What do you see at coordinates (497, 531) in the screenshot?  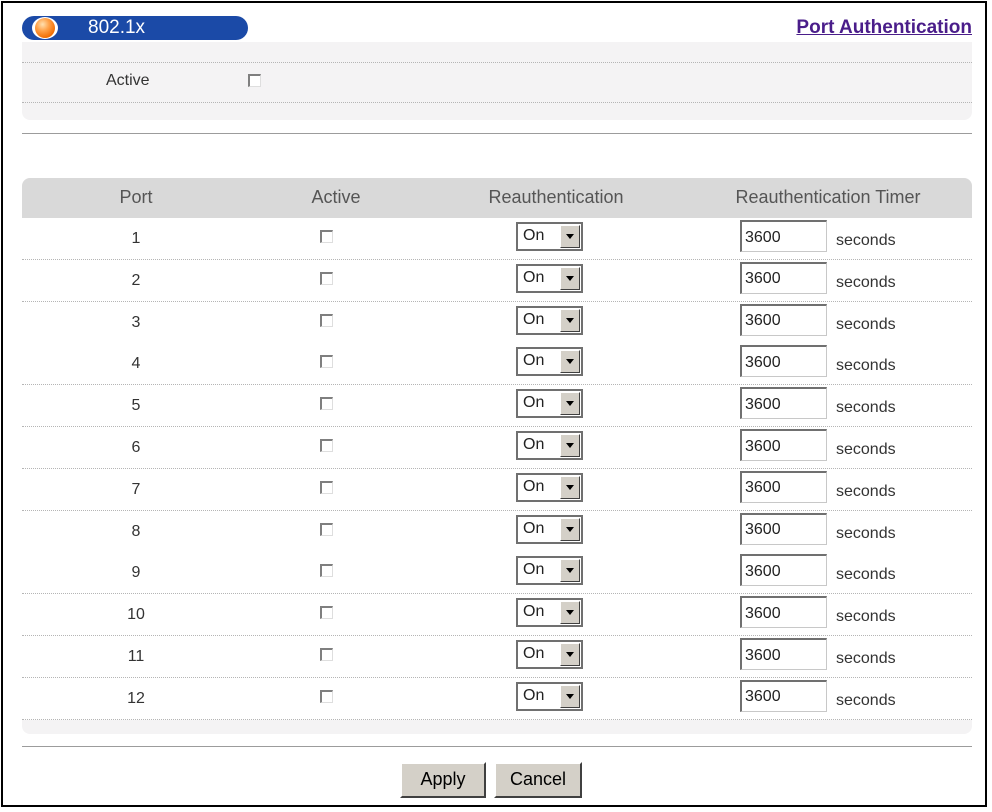 I see `table-row: 8 On seconds` at bounding box center [497, 531].